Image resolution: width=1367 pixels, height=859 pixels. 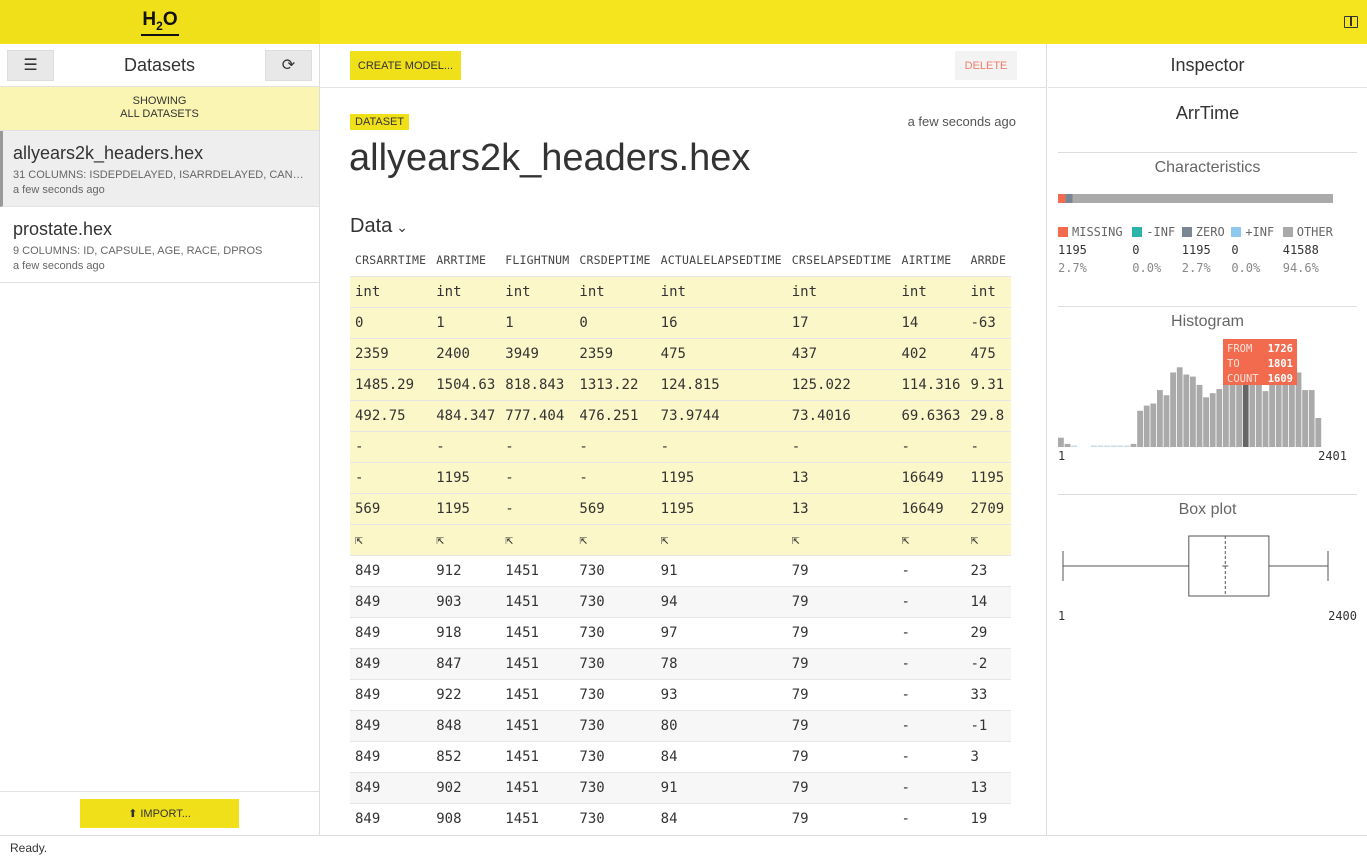 I want to click on table-cell: 19, so click(x=988, y=818).